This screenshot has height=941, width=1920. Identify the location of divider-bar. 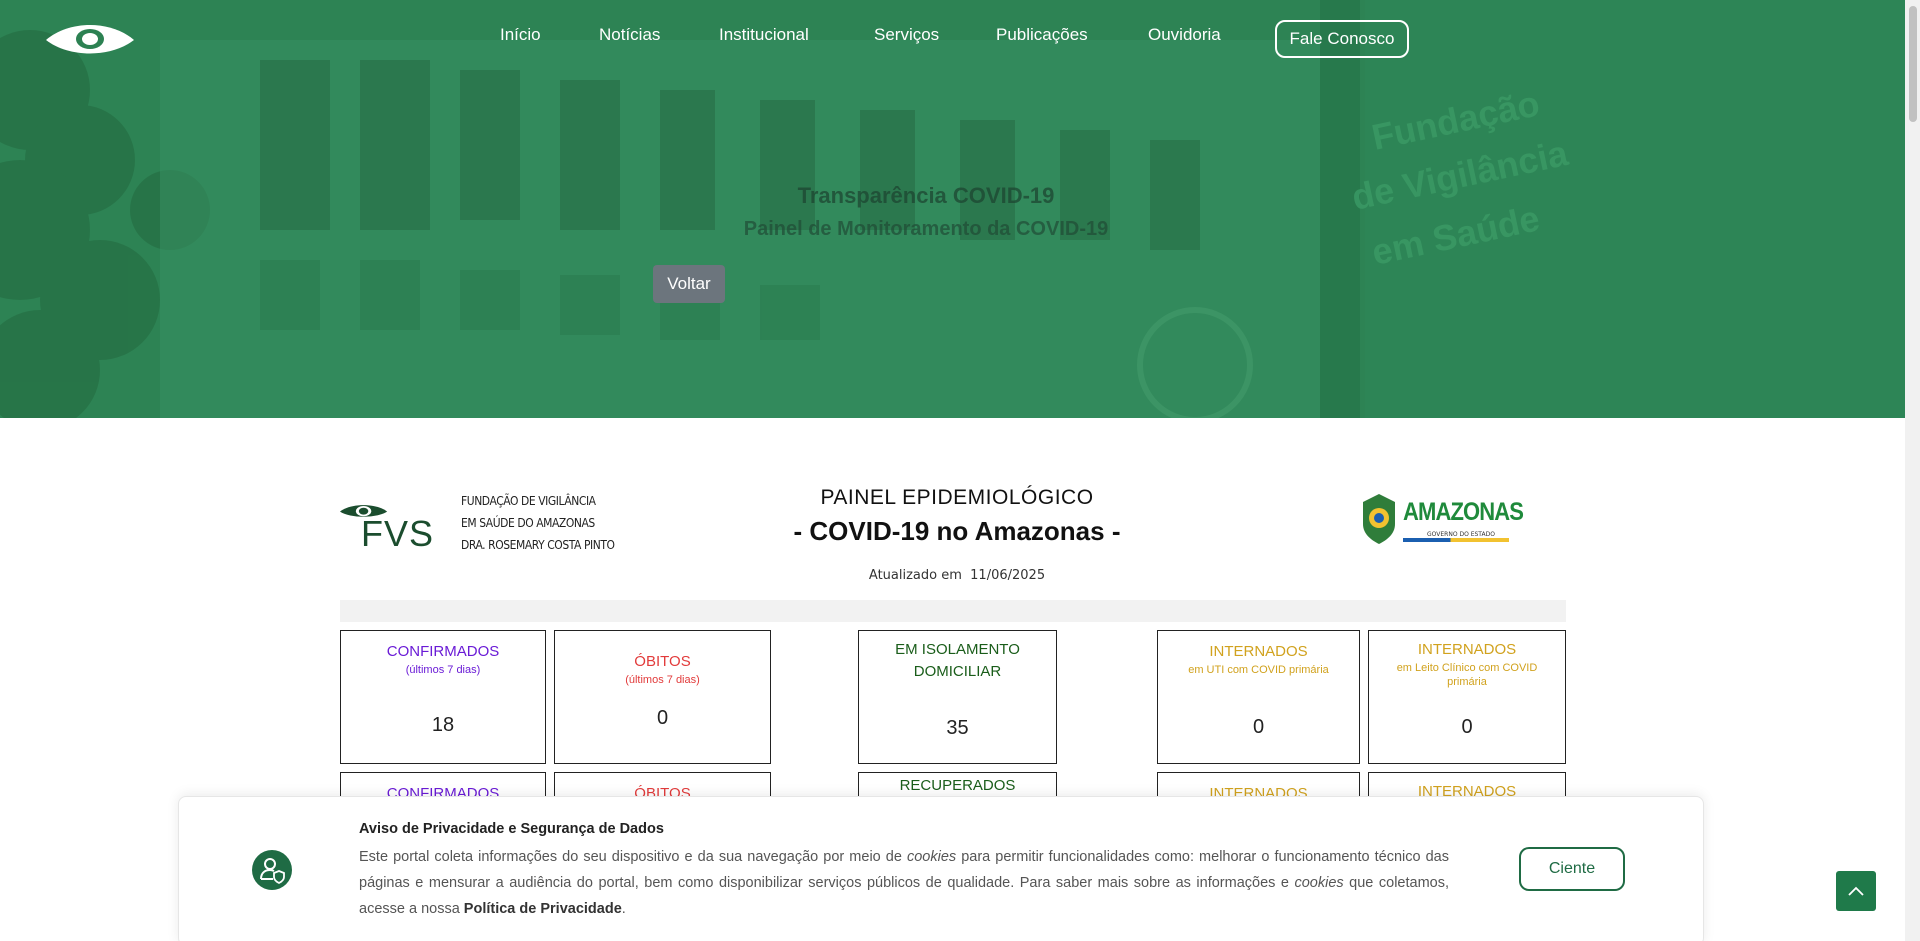
(953, 611).